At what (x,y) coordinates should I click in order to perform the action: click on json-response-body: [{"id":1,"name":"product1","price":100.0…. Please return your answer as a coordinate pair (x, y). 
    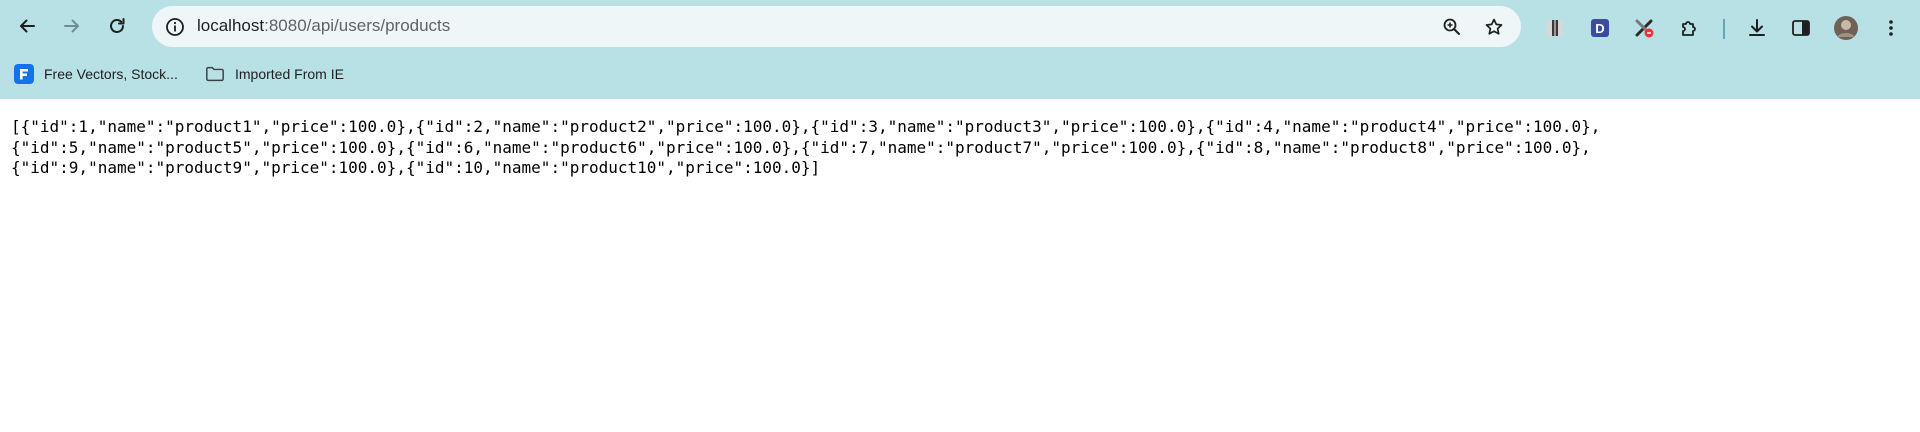
    Looking at the image, I should click on (961, 148).